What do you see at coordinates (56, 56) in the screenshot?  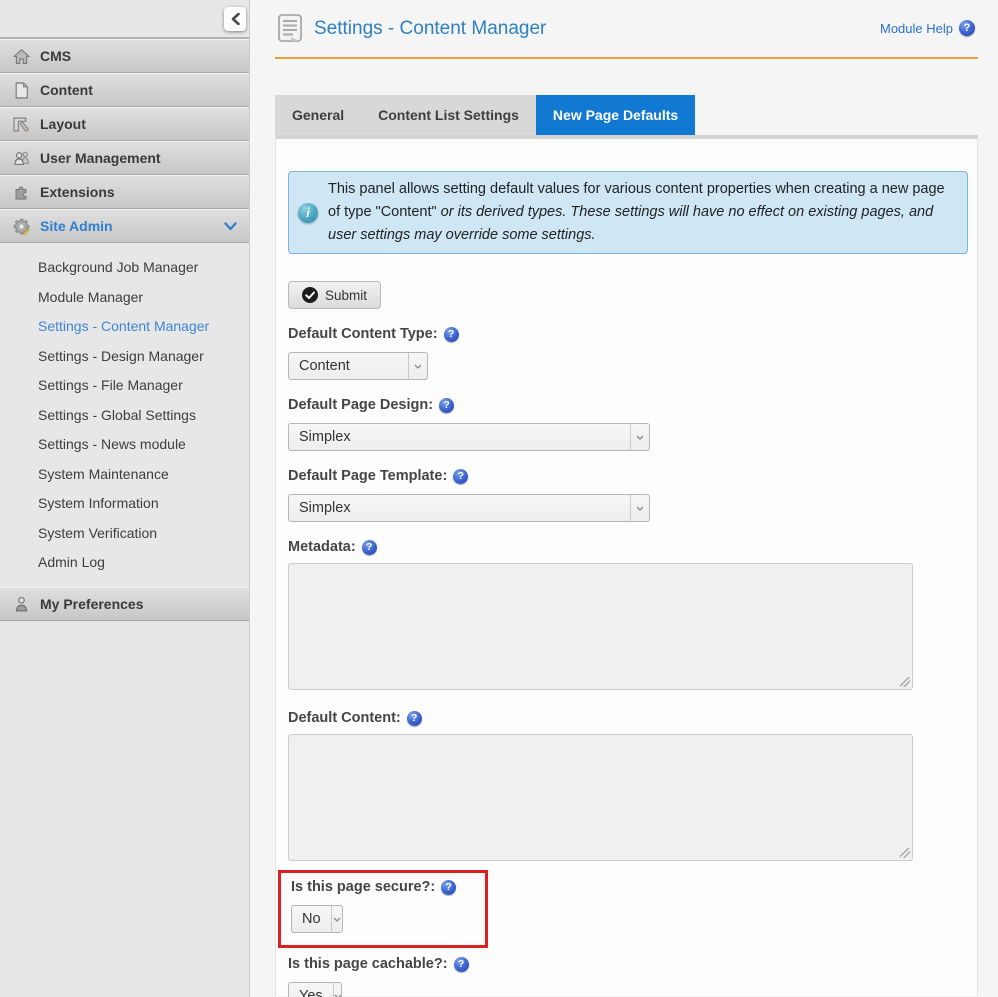 I see `sidebar-item-label: CMS` at bounding box center [56, 56].